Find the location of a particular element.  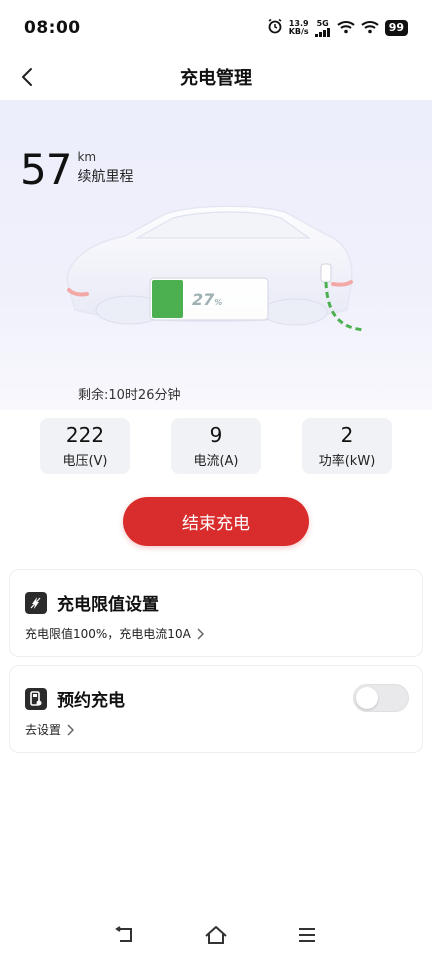

car-illustration is located at coordinates (216, 268).